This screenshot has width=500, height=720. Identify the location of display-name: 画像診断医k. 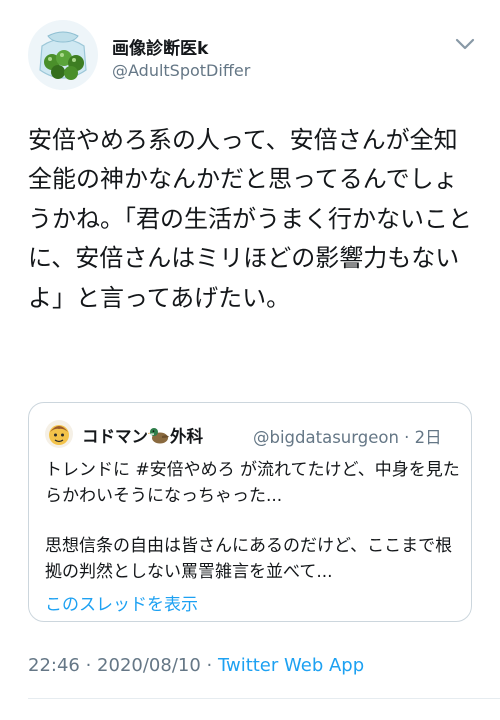
(160, 46).